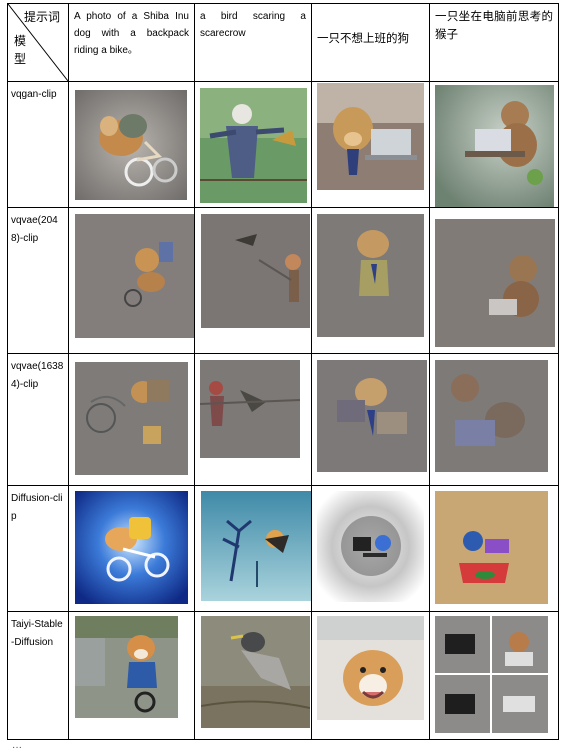 The width and height of the screenshot is (563, 753). What do you see at coordinates (20, 50) in the screenshot?
I see `model-axis-label: 模型` at bounding box center [20, 50].